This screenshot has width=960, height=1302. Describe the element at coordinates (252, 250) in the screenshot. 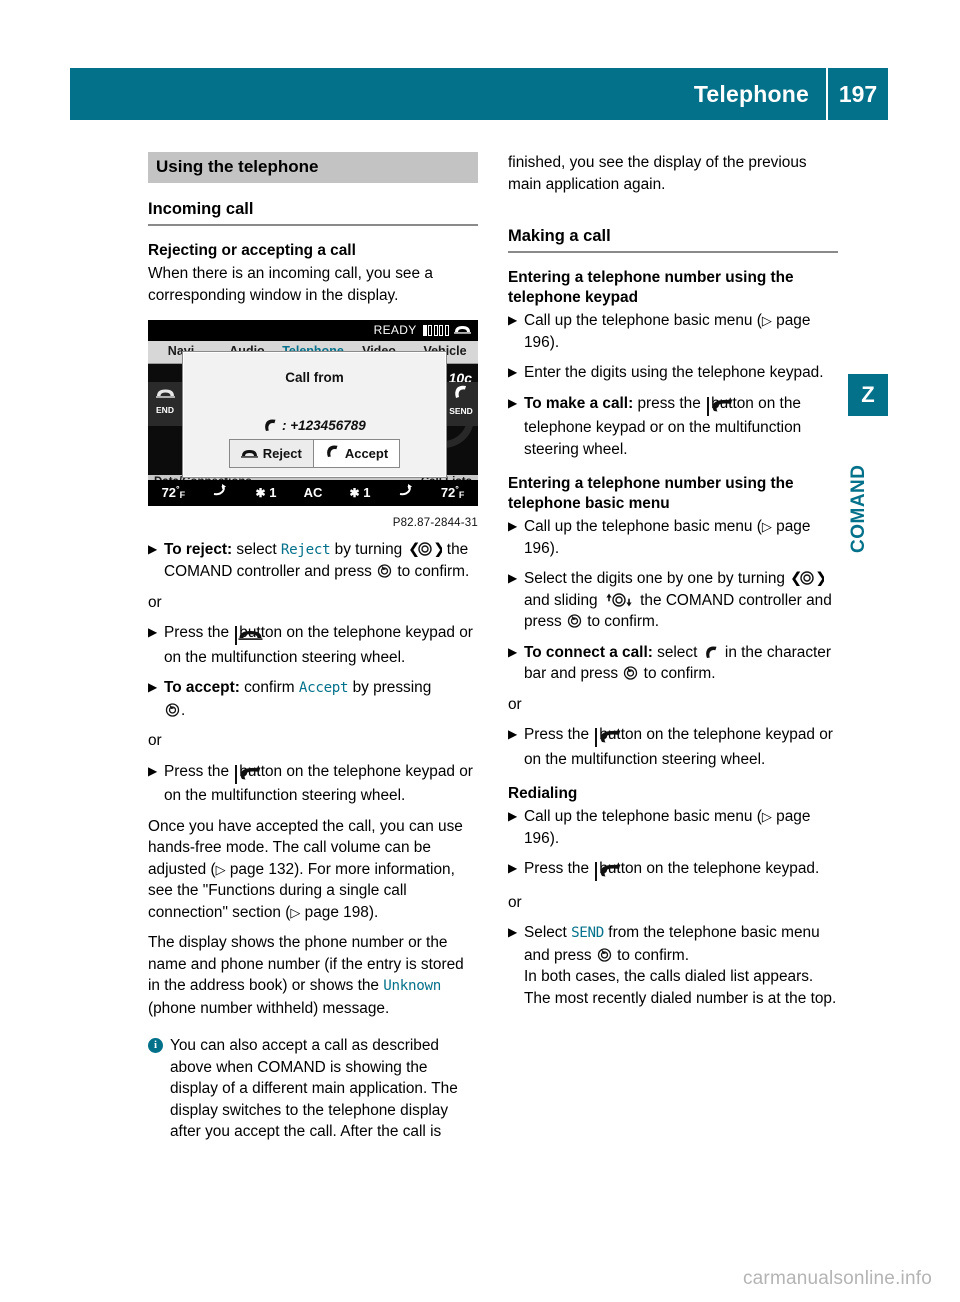

I see `heading-rejecting-accepting: Rejecting or accepting a call` at that location.